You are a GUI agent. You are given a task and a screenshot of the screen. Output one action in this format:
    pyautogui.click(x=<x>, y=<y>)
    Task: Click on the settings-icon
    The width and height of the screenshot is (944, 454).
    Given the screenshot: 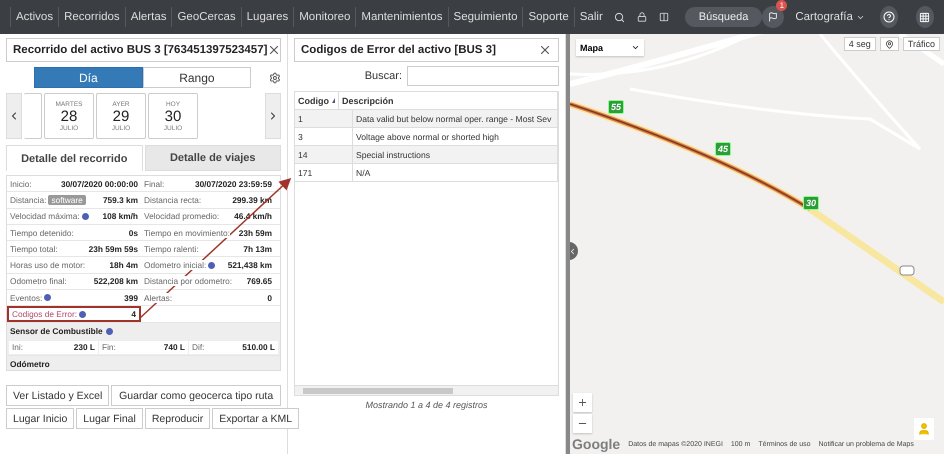 What is the action you would take?
    pyautogui.click(x=275, y=78)
    